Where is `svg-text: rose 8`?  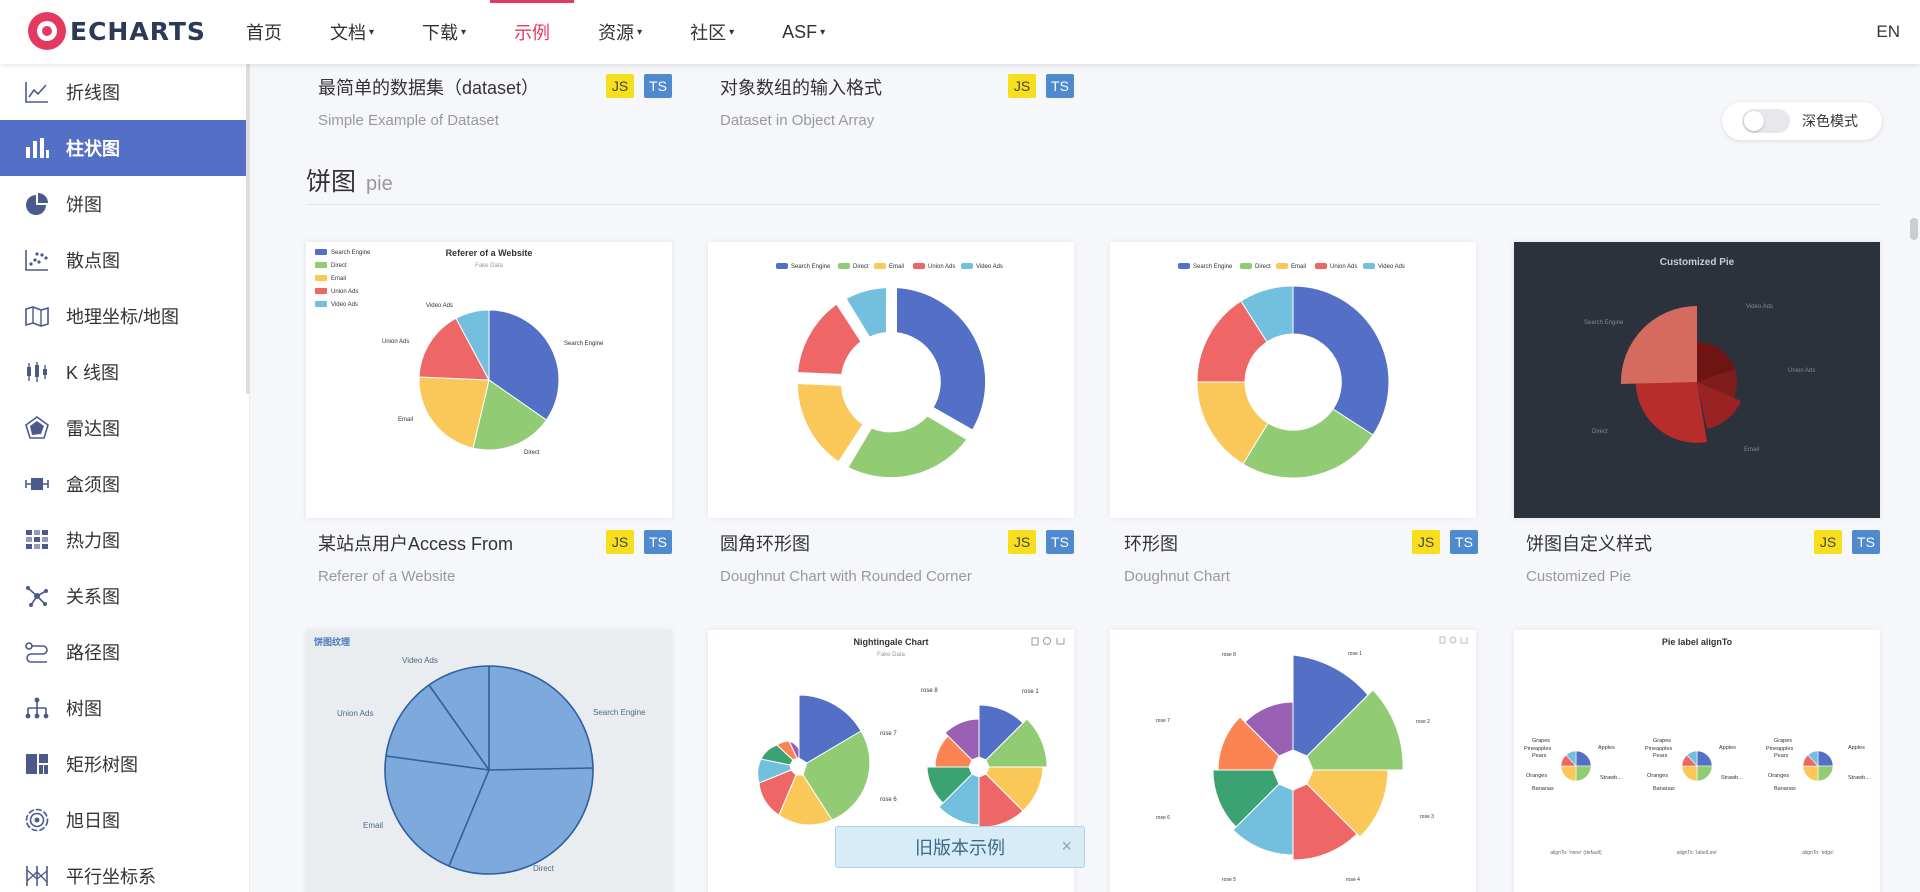 svg-text: rose 8 is located at coordinates (929, 691).